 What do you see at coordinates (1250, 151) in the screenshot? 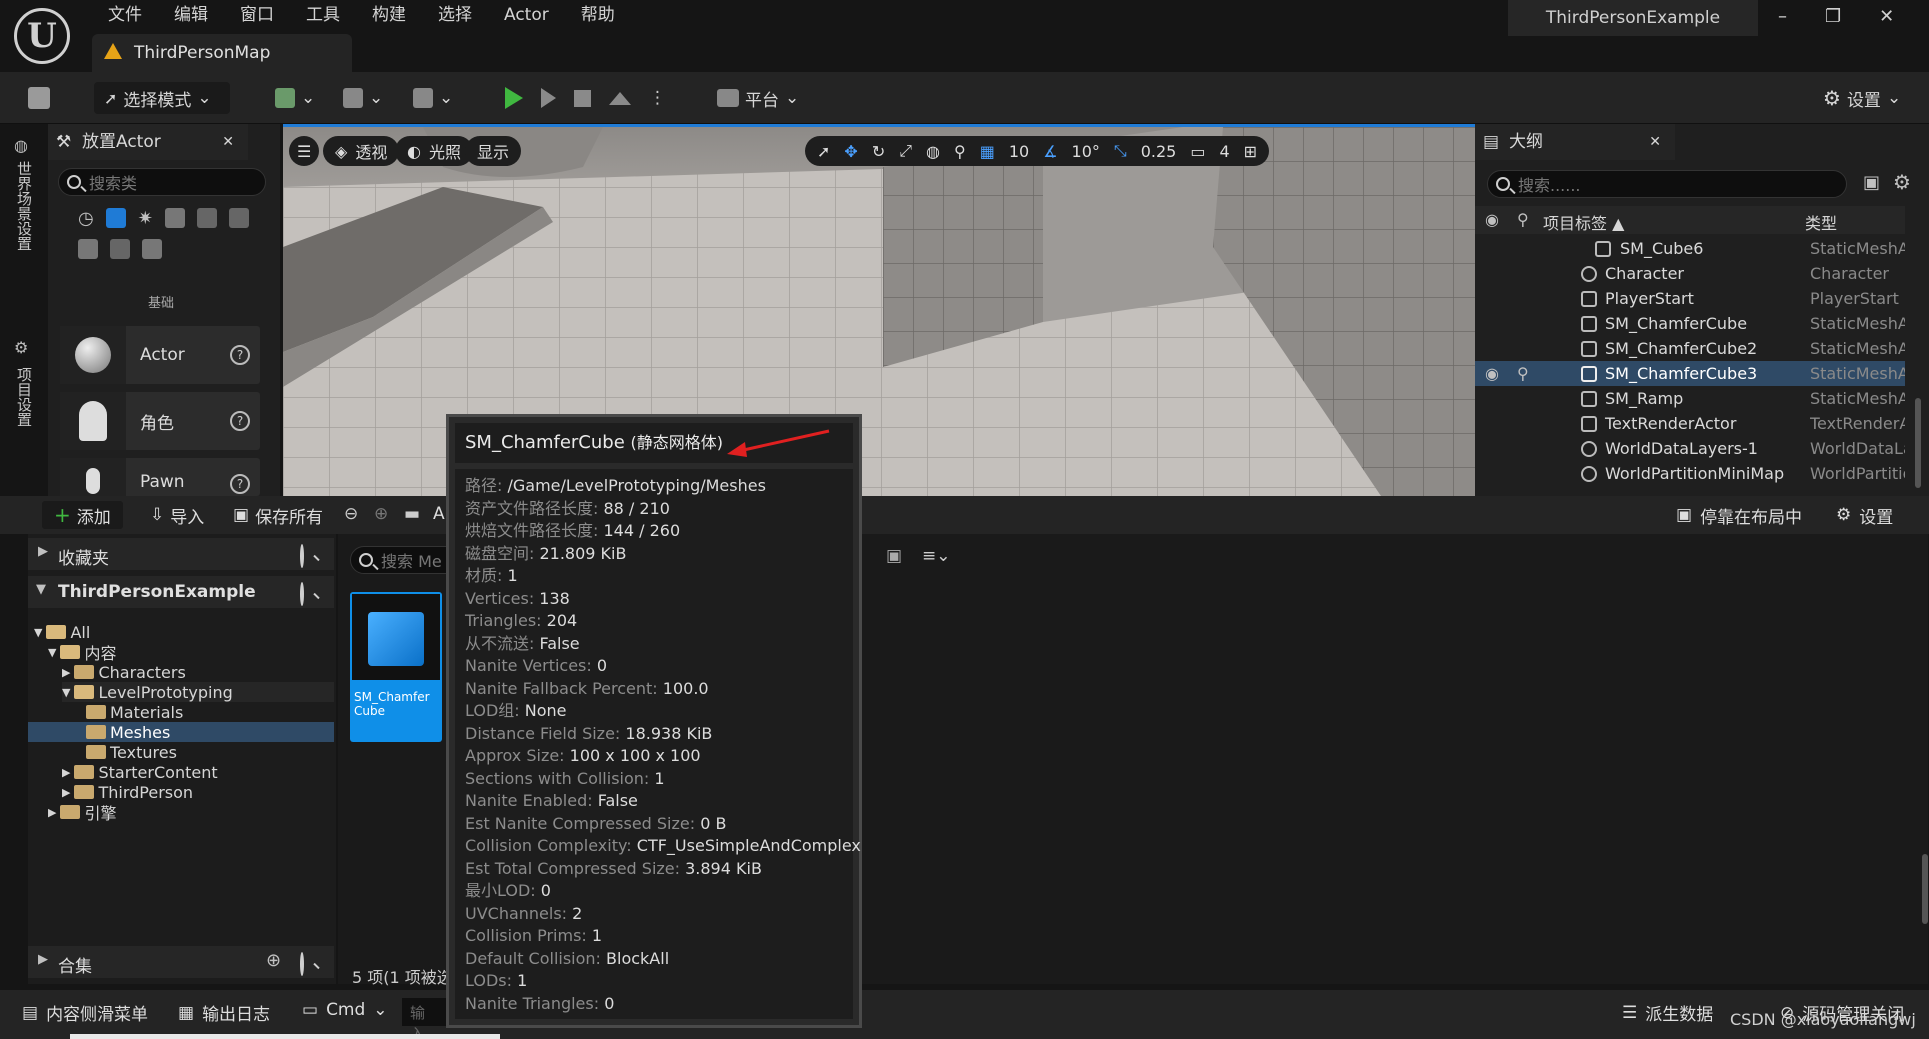
I see `layout-icon: ⊞` at bounding box center [1250, 151].